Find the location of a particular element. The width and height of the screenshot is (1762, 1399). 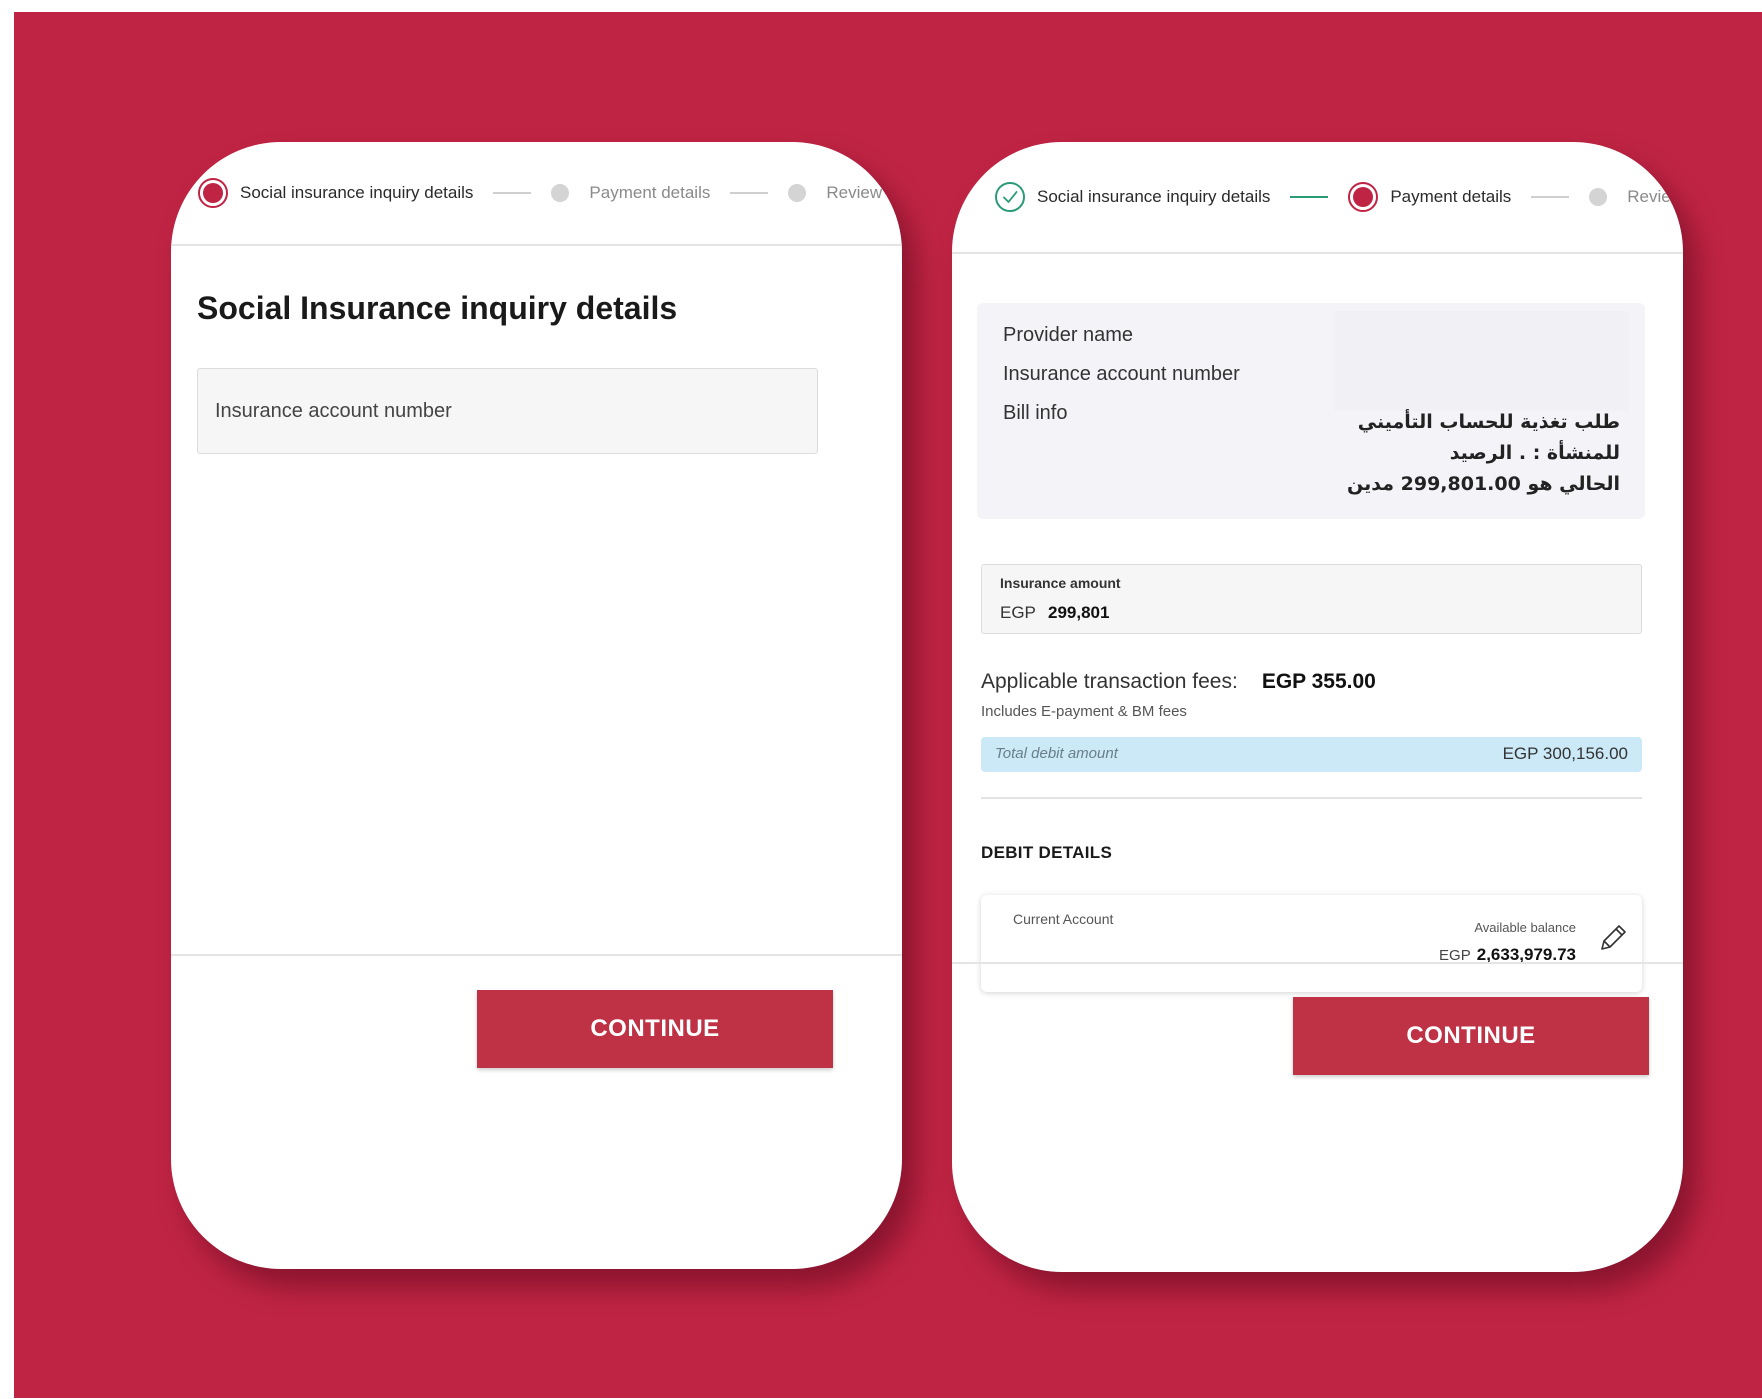

account-name: Current Account is located at coordinates (1063, 919).